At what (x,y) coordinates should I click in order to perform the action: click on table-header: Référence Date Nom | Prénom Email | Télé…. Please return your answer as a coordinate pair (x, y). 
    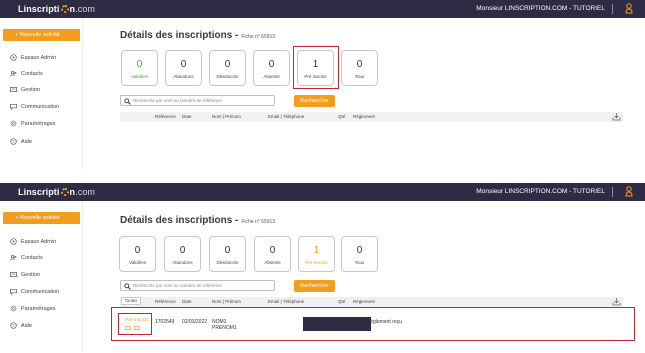
    Looking at the image, I should click on (371, 117).